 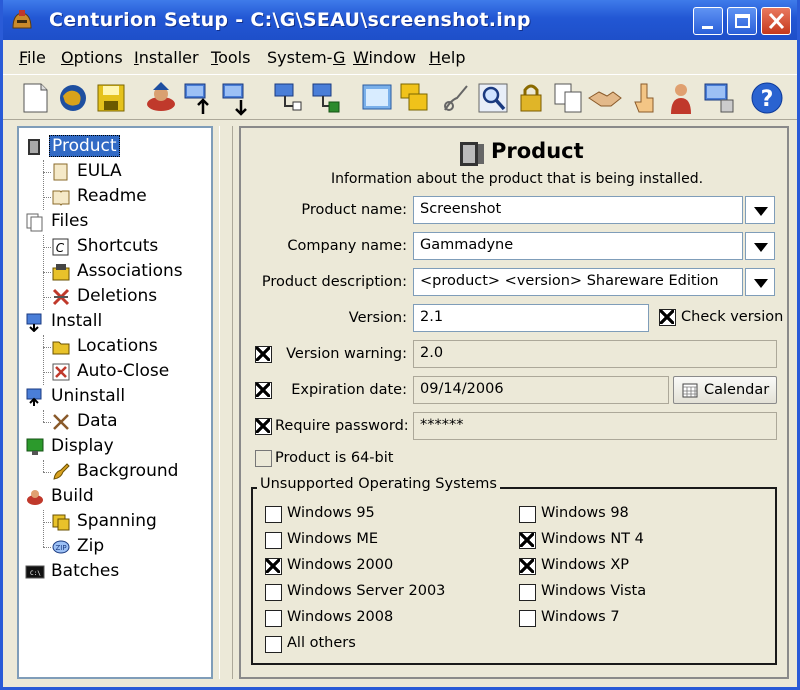 What do you see at coordinates (594, 591) in the screenshot?
I see `os-windows-vista-label: Windows Vista` at bounding box center [594, 591].